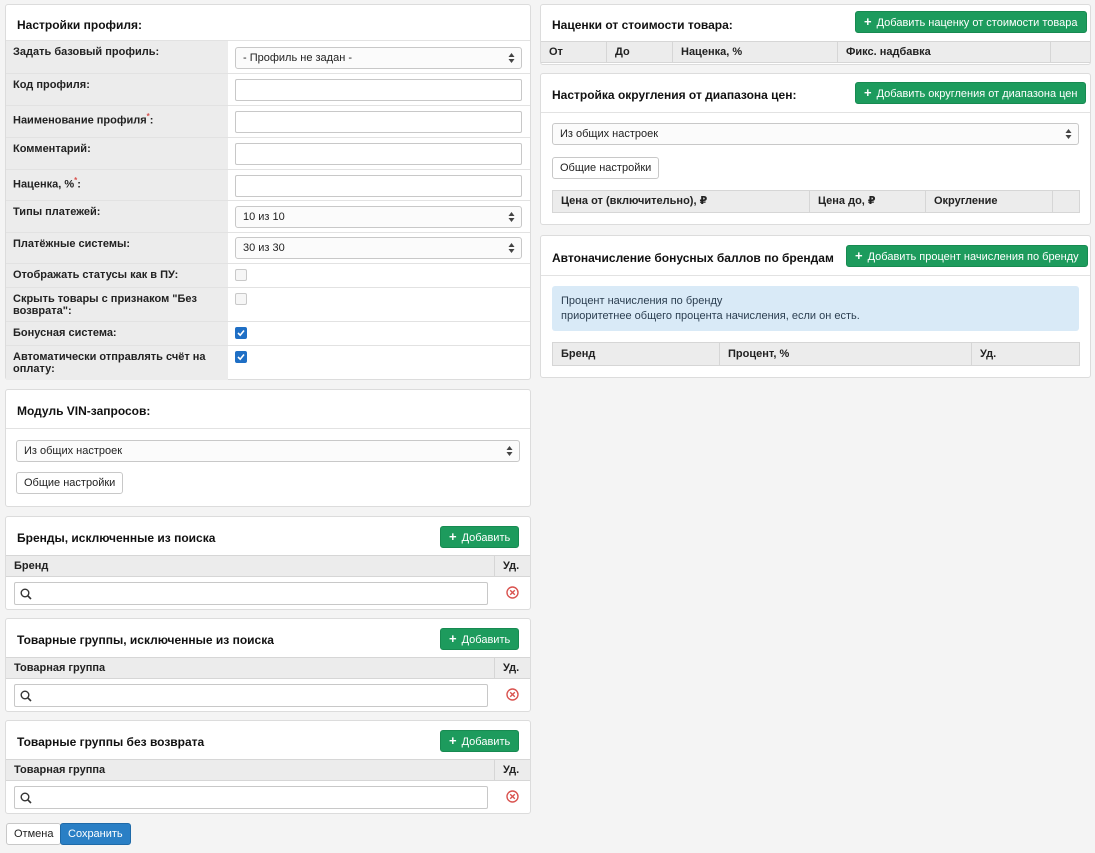 The width and height of the screenshot is (1095, 853). I want to click on bonus-system-label: Бонусная система:, so click(117, 333).